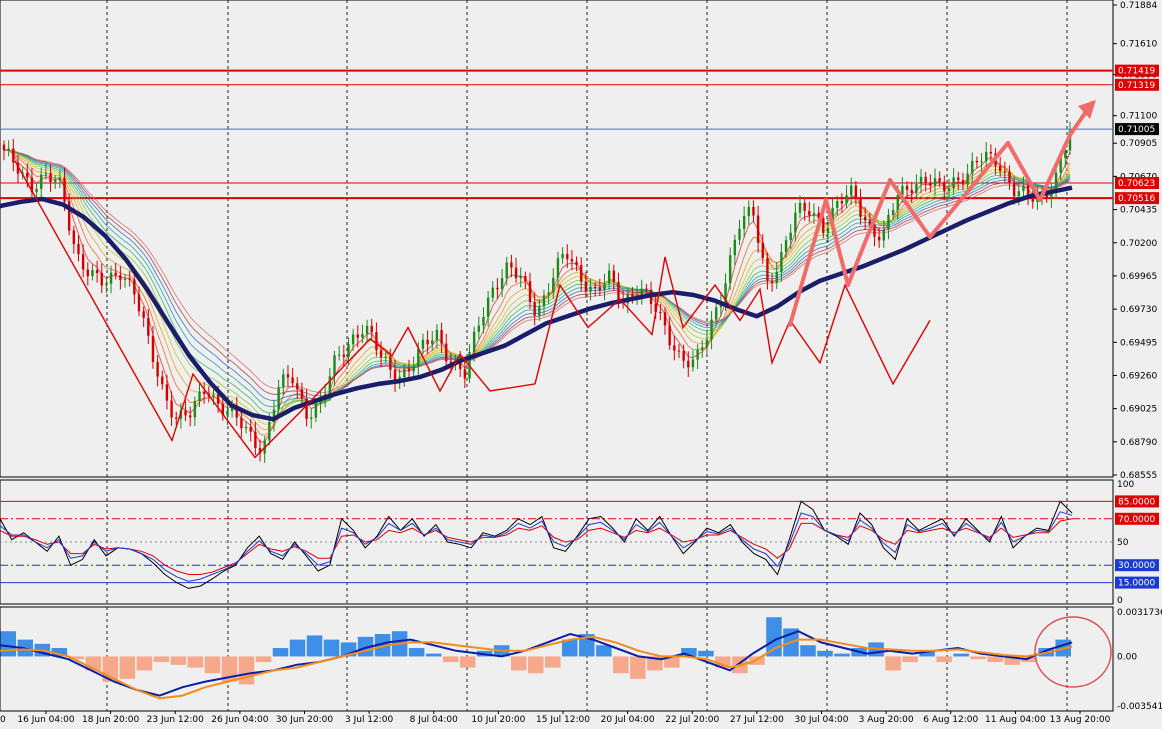 This screenshot has width=1162, height=729. What do you see at coordinates (110, 720) in the screenshot?
I see `x-label-1: 18 Jun 20:00` at bounding box center [110, 720].